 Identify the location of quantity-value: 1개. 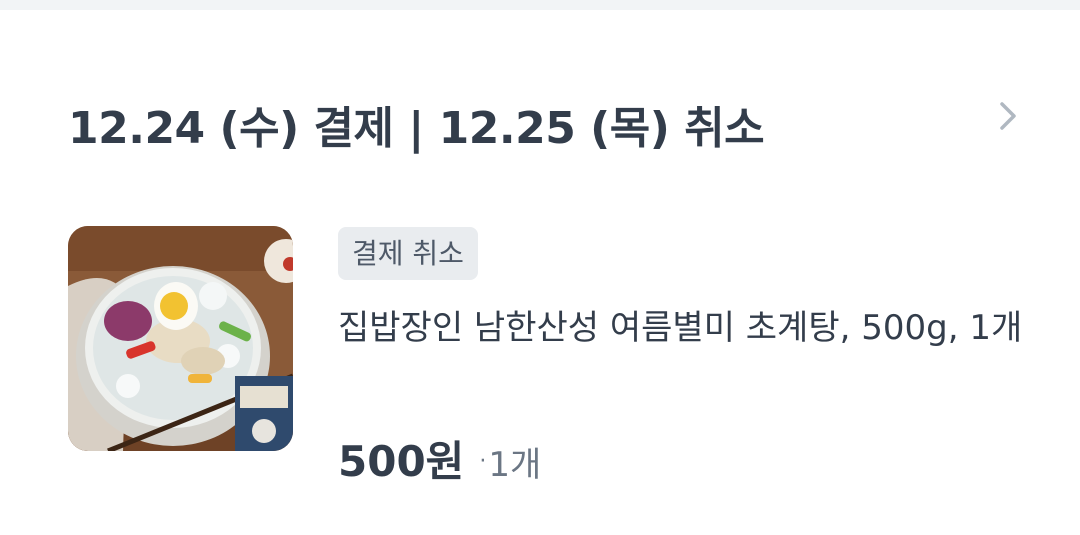
(515, 465).